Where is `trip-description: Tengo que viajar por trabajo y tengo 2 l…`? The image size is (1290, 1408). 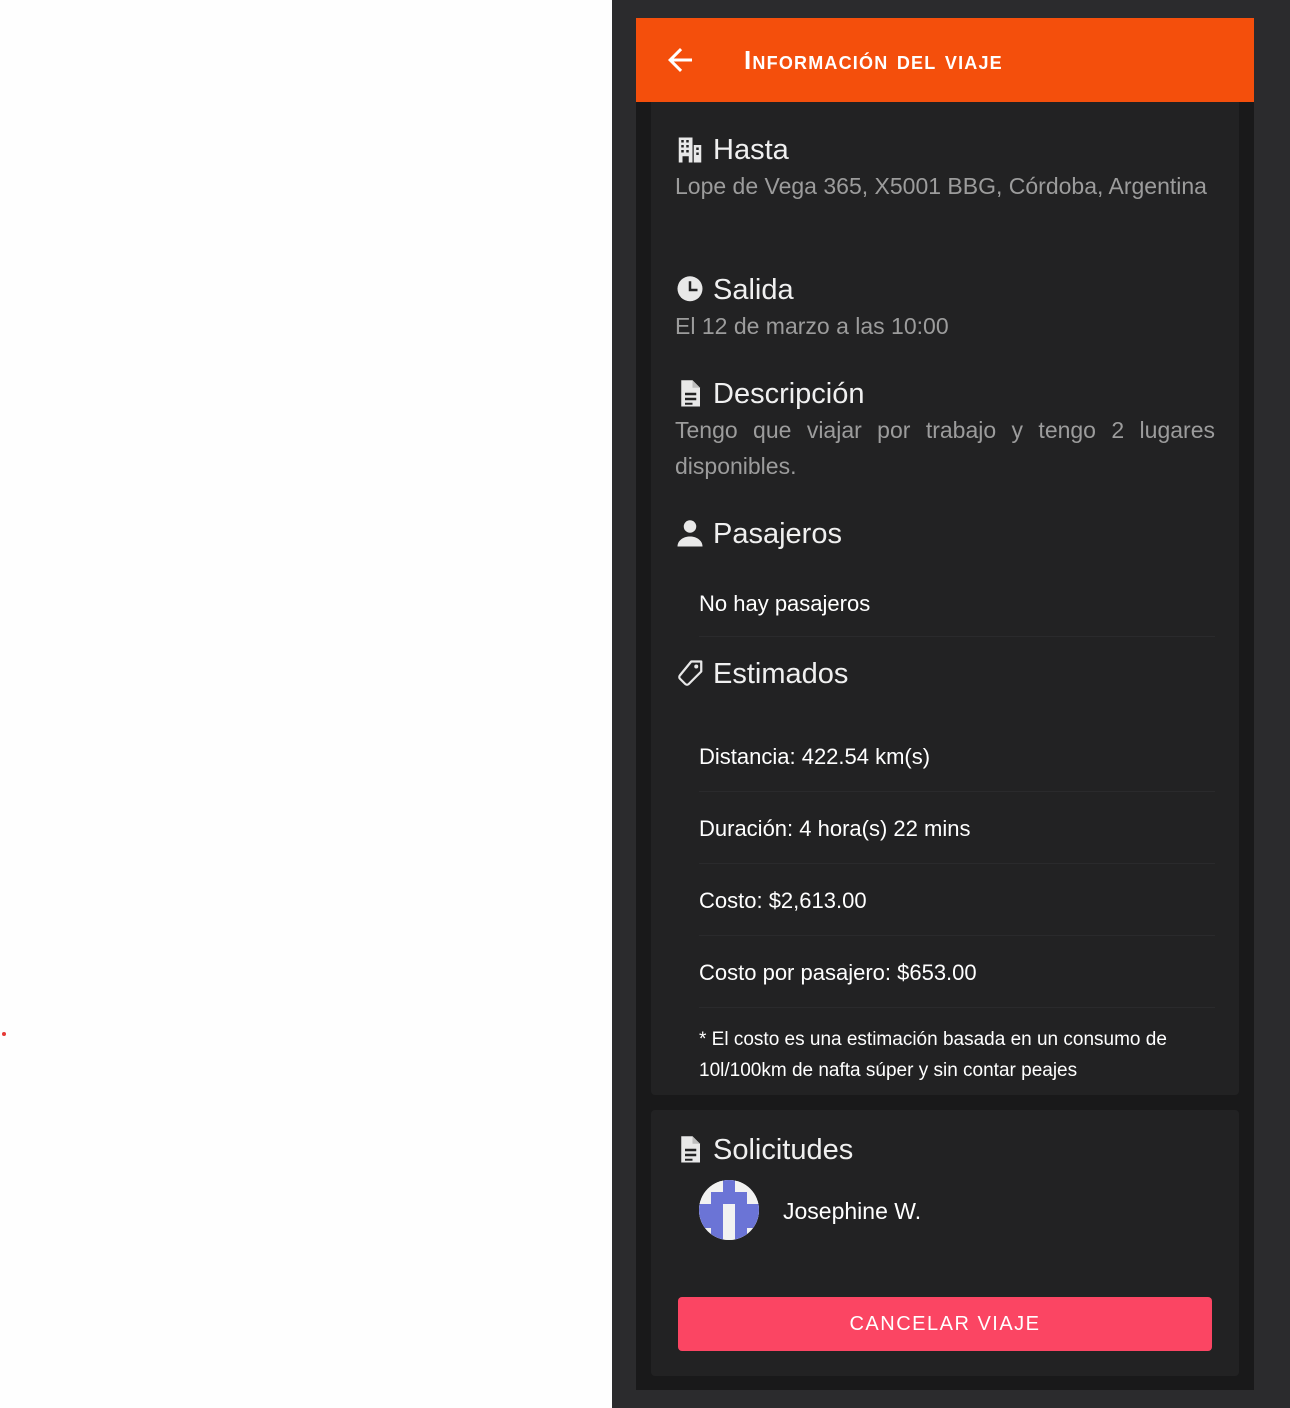 trip-description: Tengo que viajar por trabajo y tengo 2 l… is located at coordinates (945, 448).